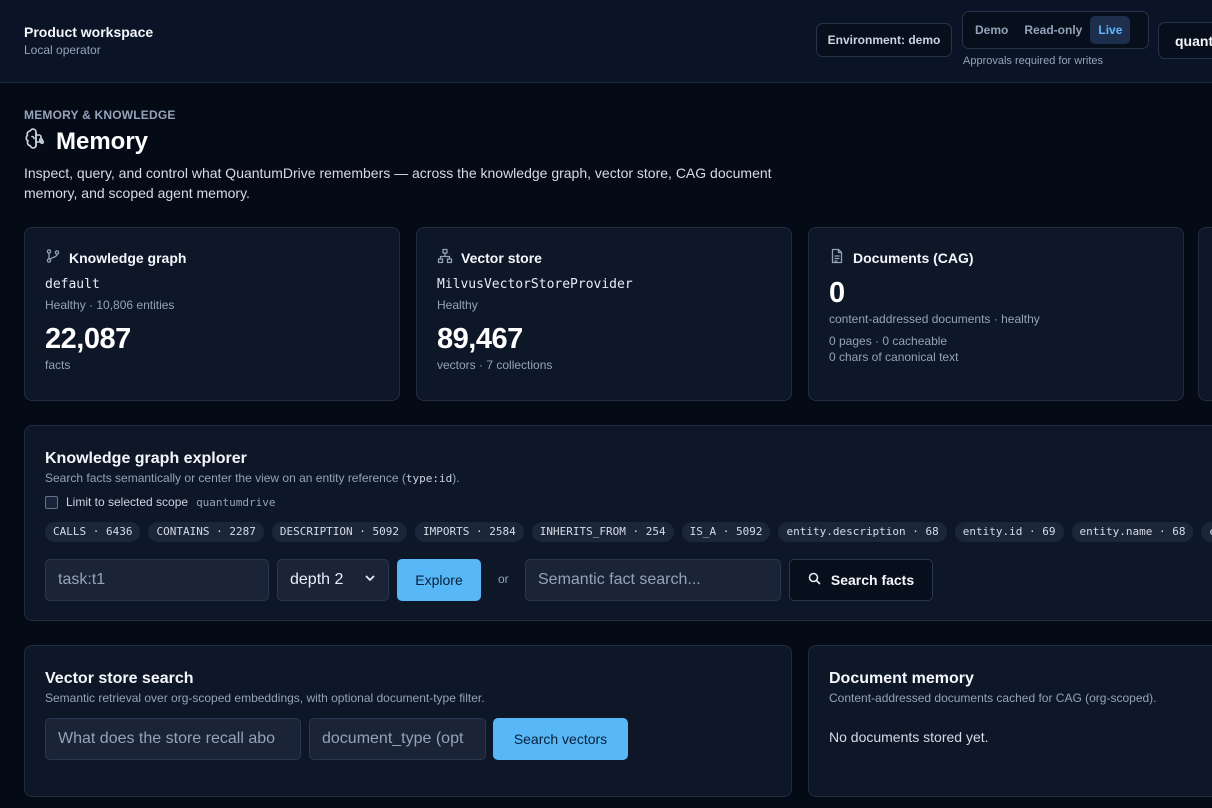 Image resolution: width=1212 pixels, height=808 pixels. Describe the element at coordinates (370, 580) in the screenshot. I see `chevron-down-icon` at that location.